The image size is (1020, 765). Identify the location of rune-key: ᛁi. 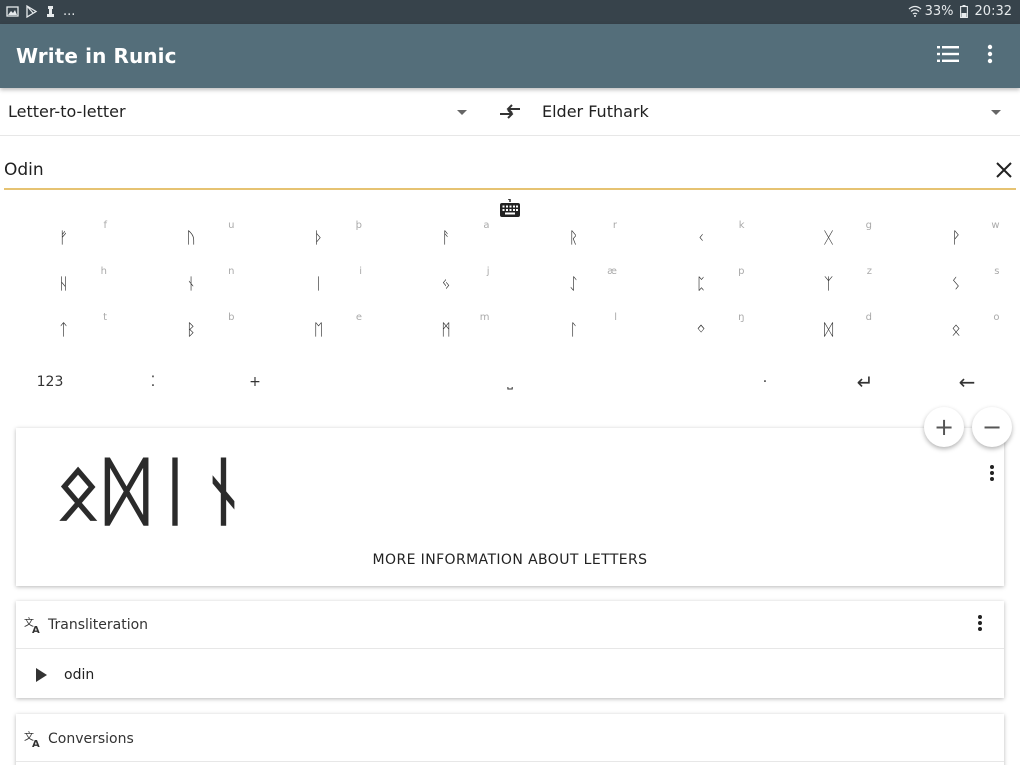
(318, 287).